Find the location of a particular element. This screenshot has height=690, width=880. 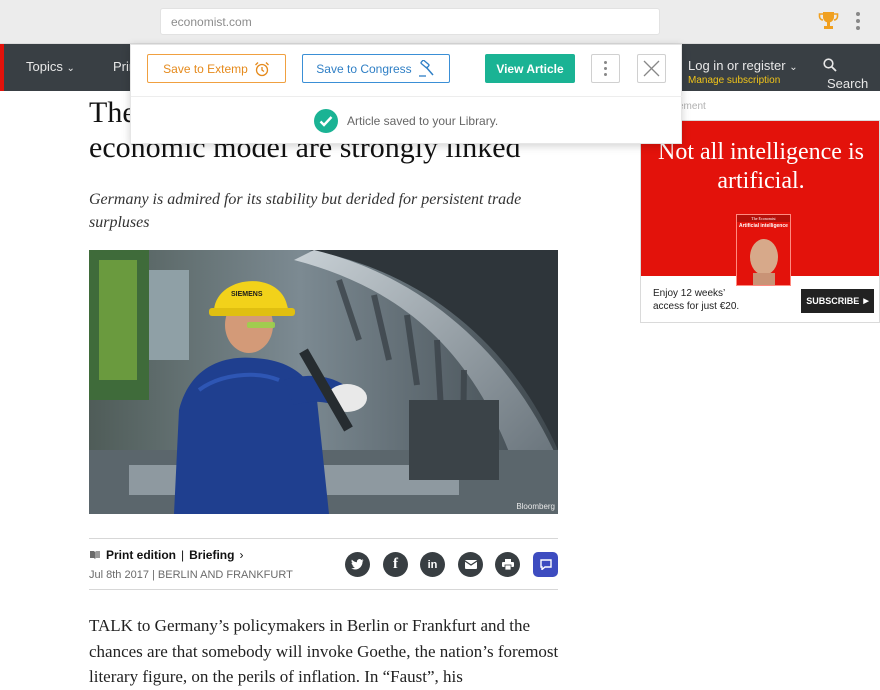

helmet-label: SIEMENS is located at coordinates (247, 294).